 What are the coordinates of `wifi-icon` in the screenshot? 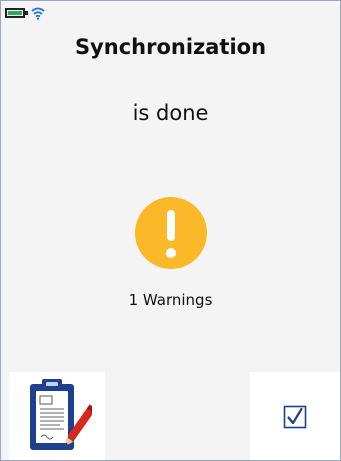 It's located at (38, 13).